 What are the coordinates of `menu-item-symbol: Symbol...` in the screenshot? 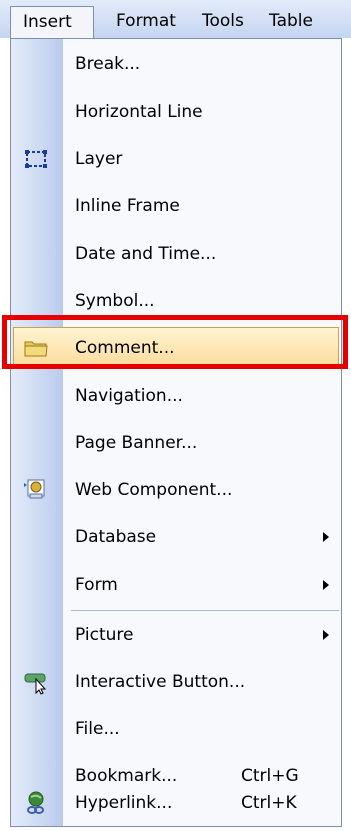 It's located at (176, 301).